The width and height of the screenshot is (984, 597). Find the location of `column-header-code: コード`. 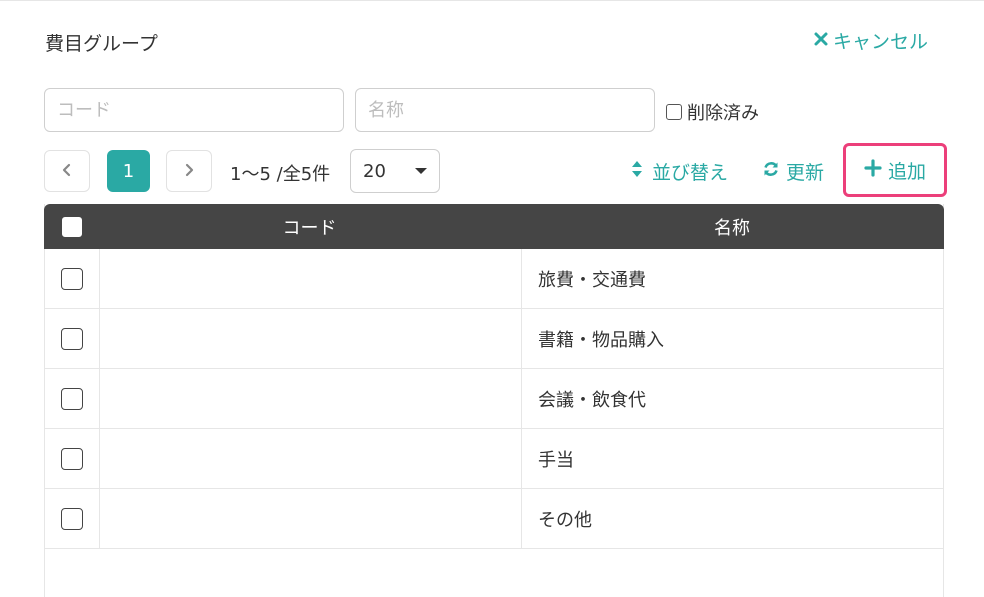

column-header-code: コード is located at coordinates (309, 226).